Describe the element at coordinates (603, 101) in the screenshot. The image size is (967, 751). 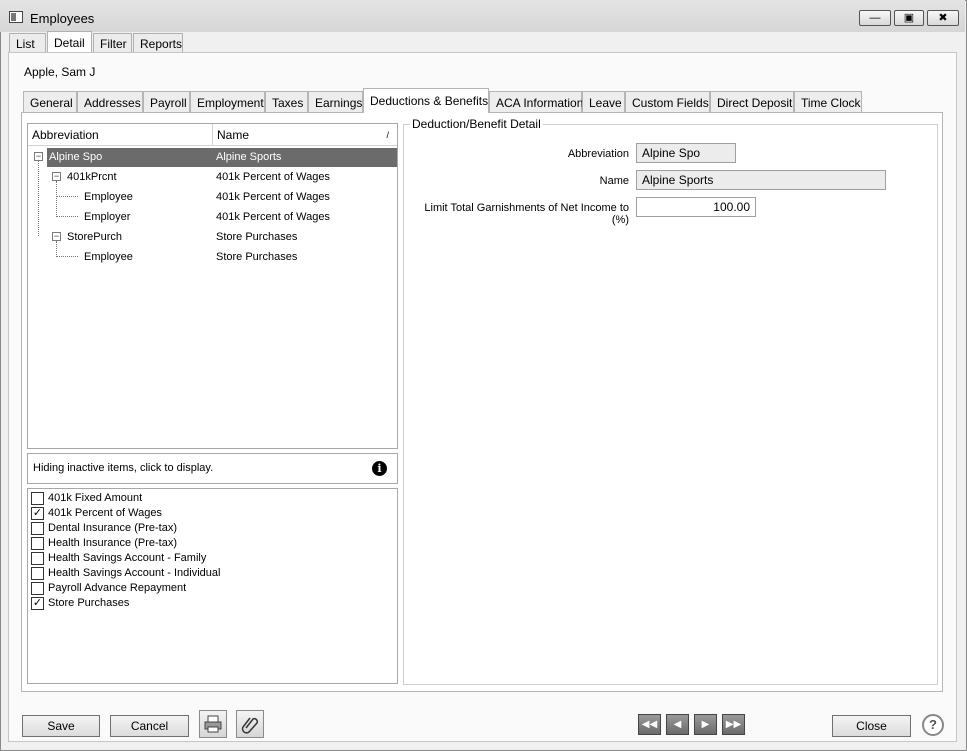
I see `tab-leave: Leave` at that location.